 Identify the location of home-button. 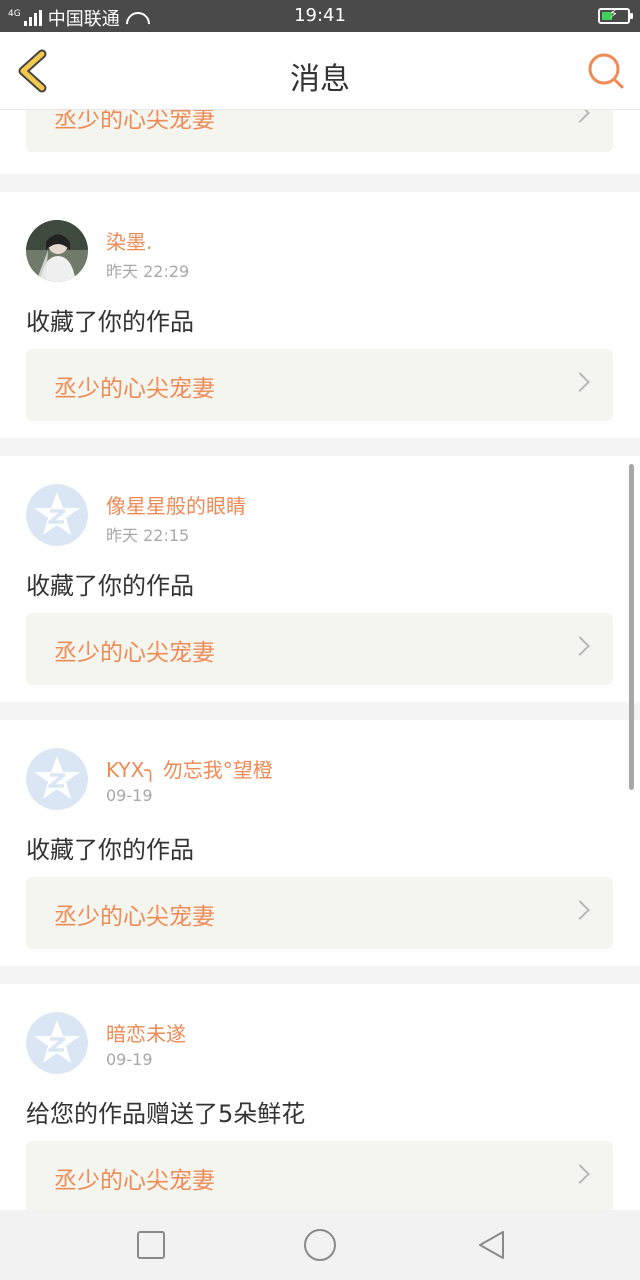
(320, 1245).